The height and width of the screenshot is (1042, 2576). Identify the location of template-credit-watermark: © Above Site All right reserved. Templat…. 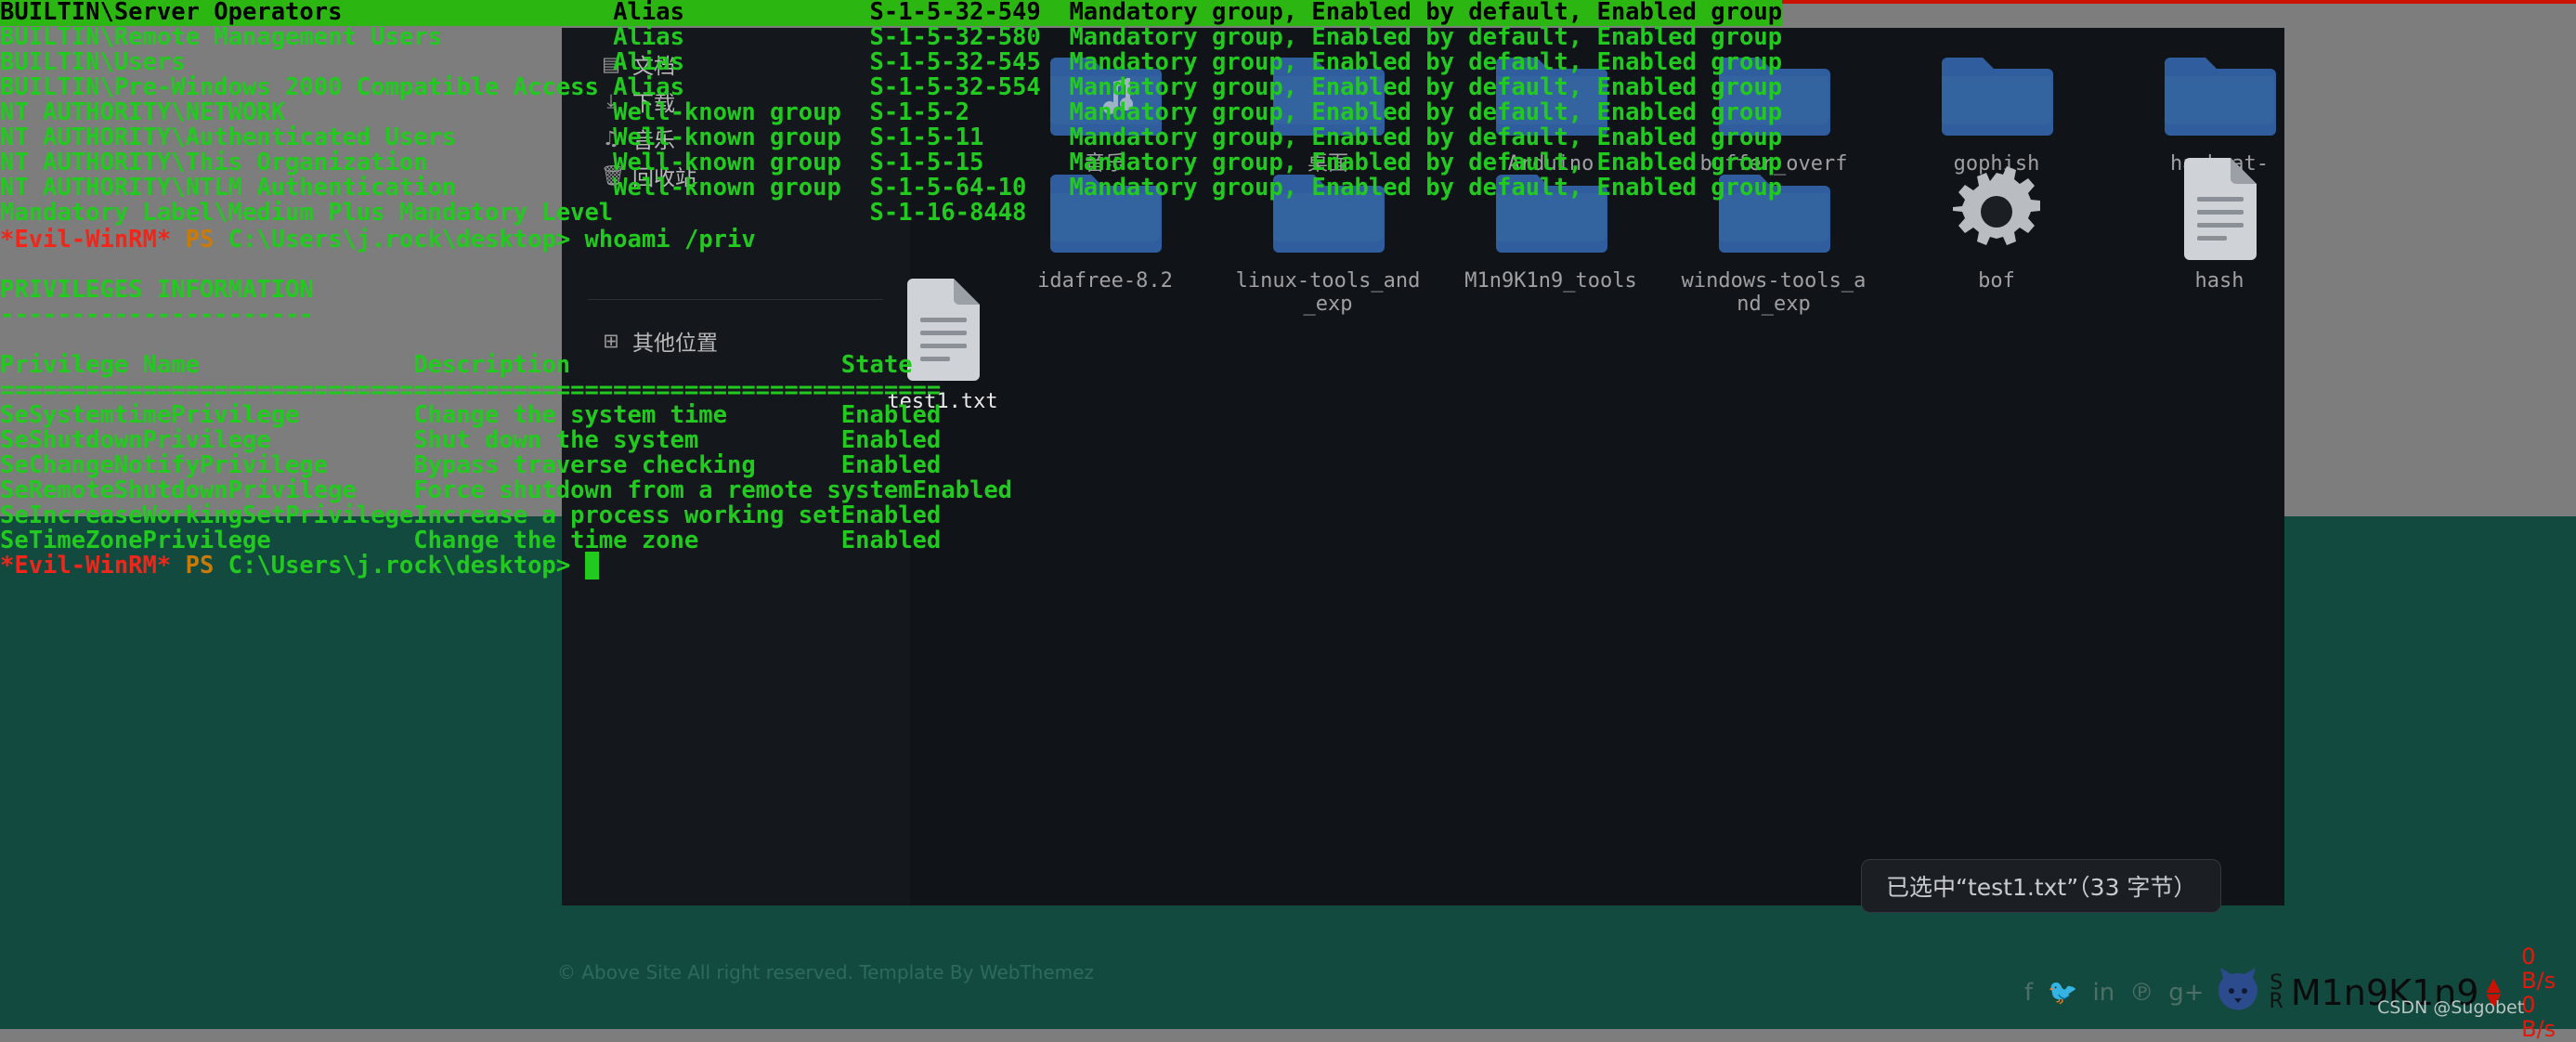
(825, 972).